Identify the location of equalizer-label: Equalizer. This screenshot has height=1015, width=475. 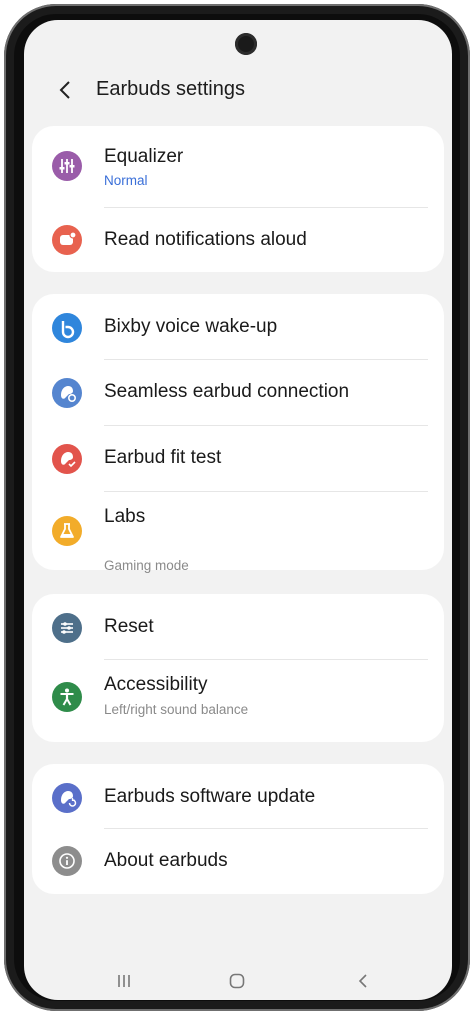
(144, 156).